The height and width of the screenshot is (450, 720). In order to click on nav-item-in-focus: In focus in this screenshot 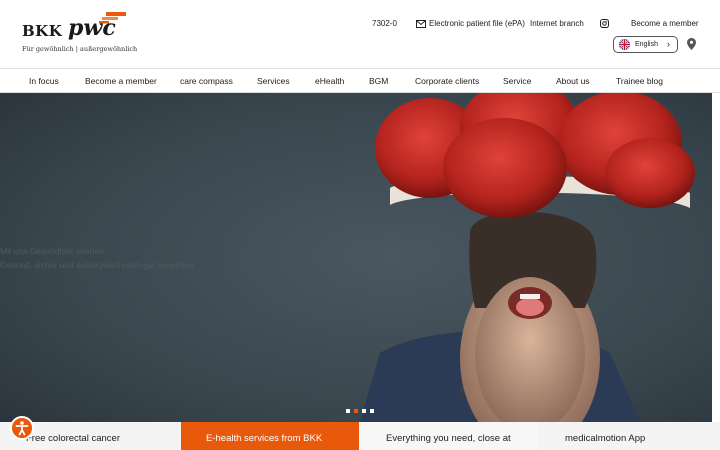, I will do `click(44, 81)`.